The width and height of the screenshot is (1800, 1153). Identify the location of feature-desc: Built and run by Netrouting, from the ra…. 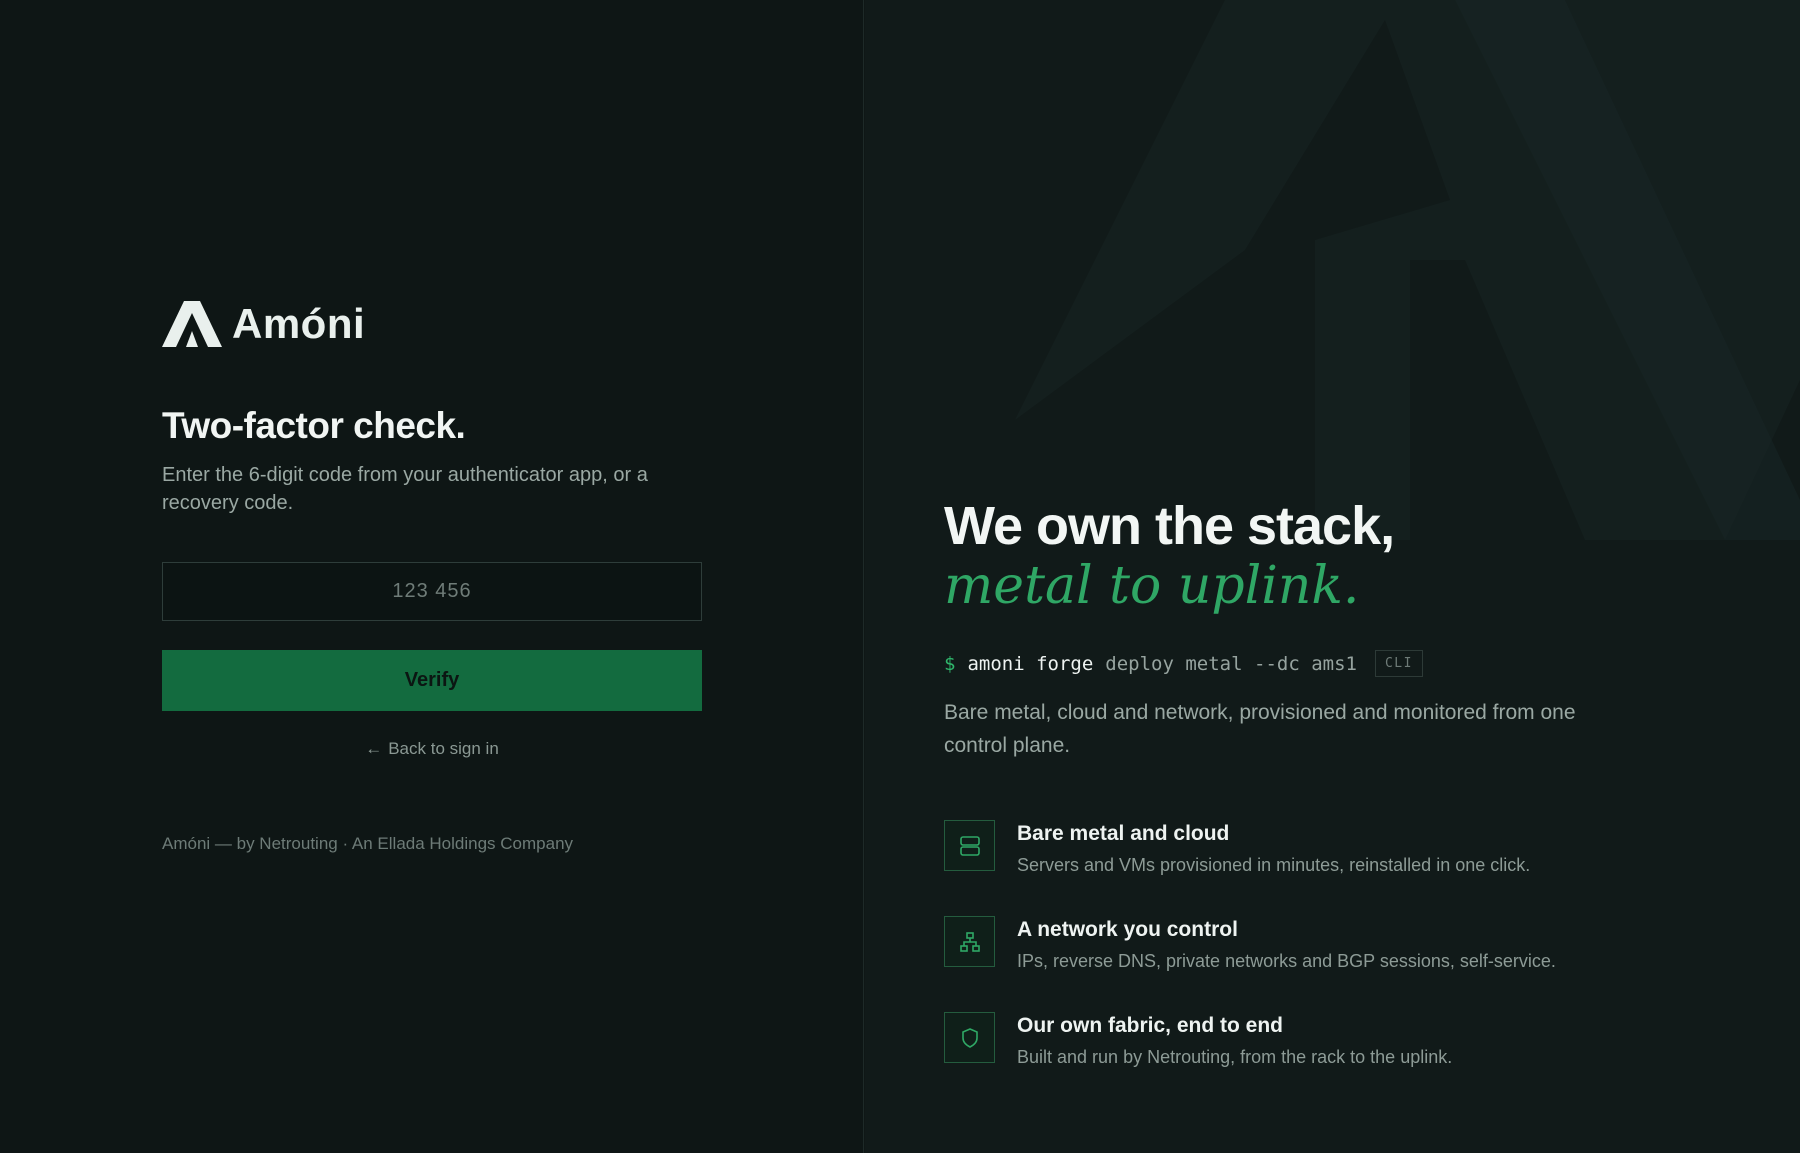
(1235, 1057).